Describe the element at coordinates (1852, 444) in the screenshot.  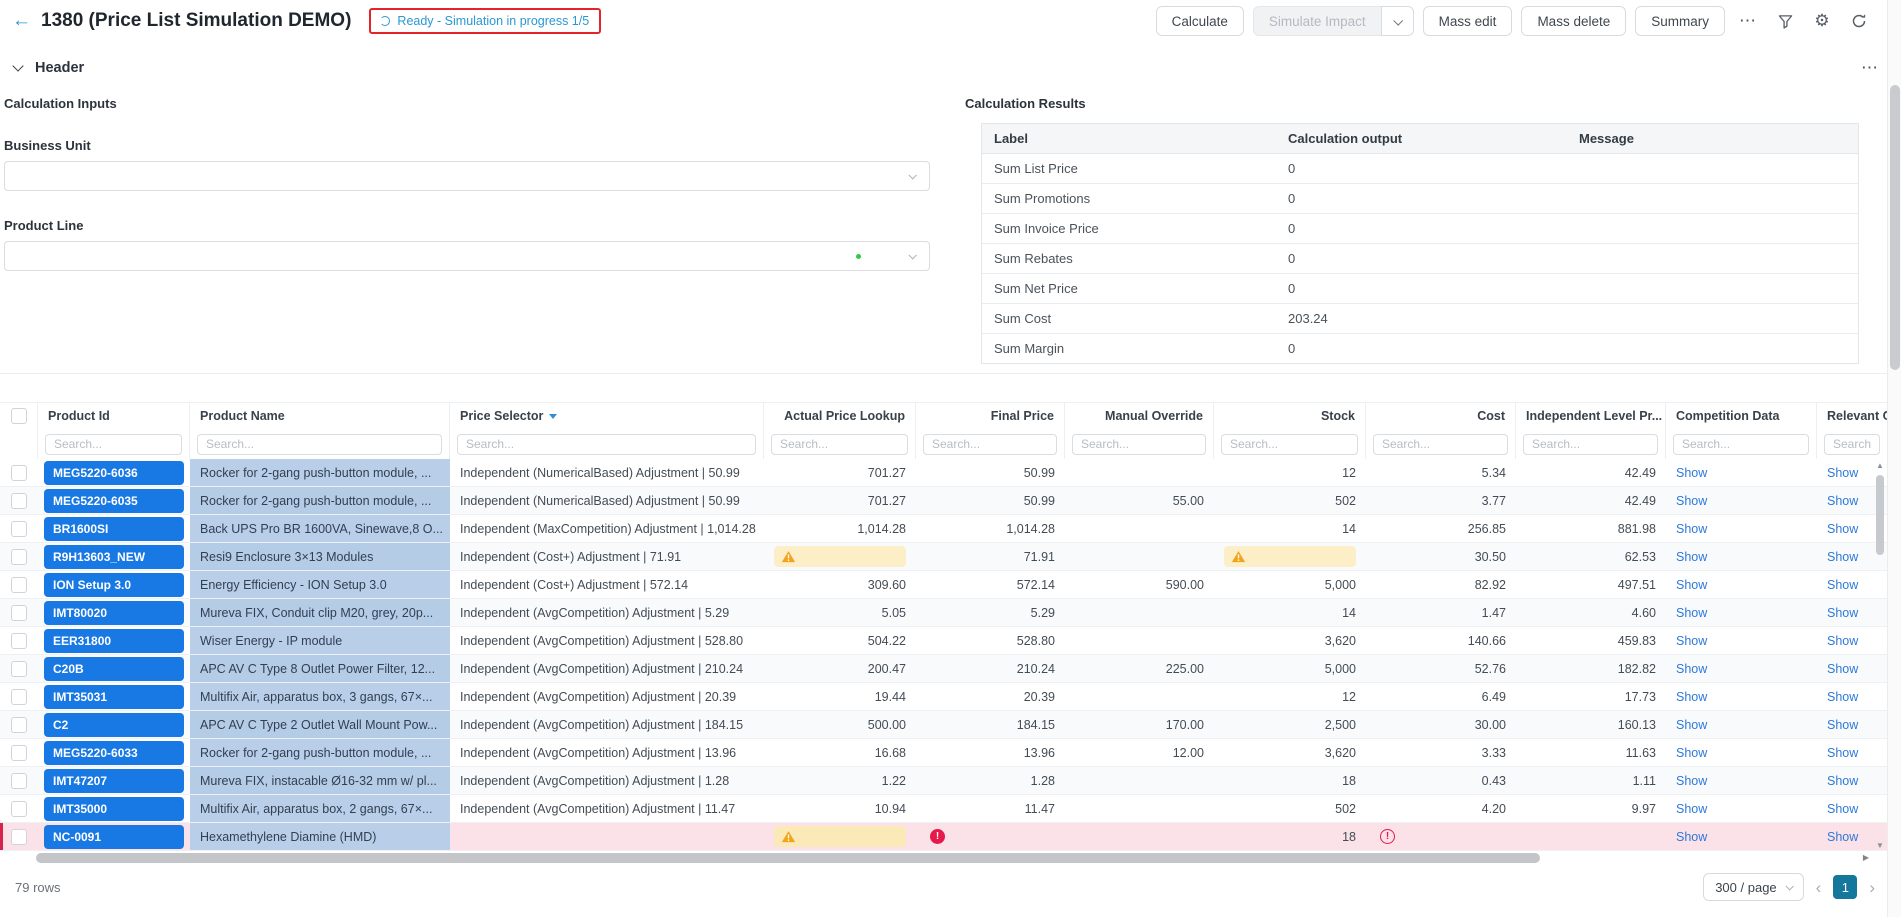
I see `search-input-relevant` at that location.